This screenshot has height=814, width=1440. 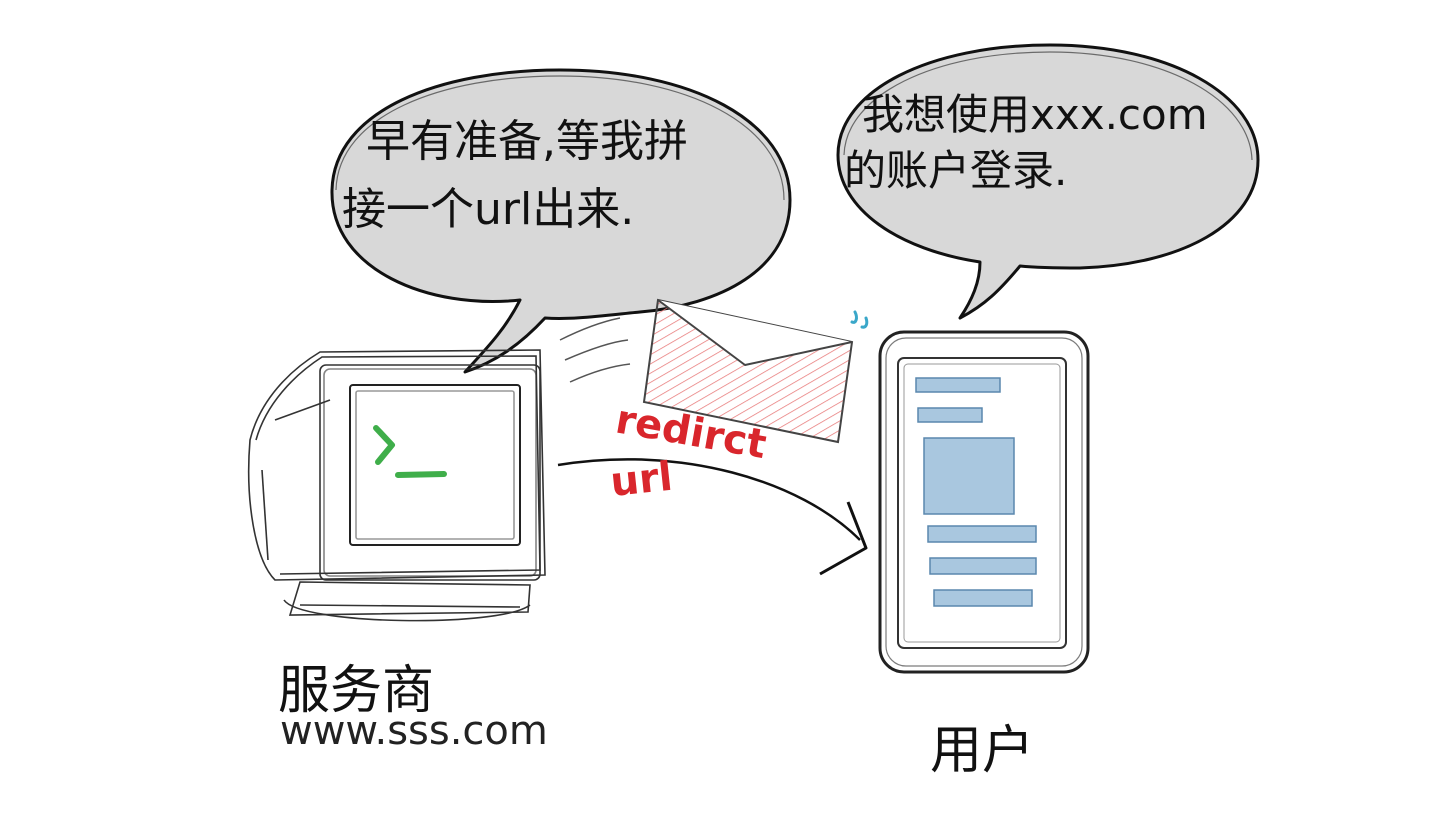 I want to click on user-speech-line2: 的账户登录., so click(x=956, y=170).